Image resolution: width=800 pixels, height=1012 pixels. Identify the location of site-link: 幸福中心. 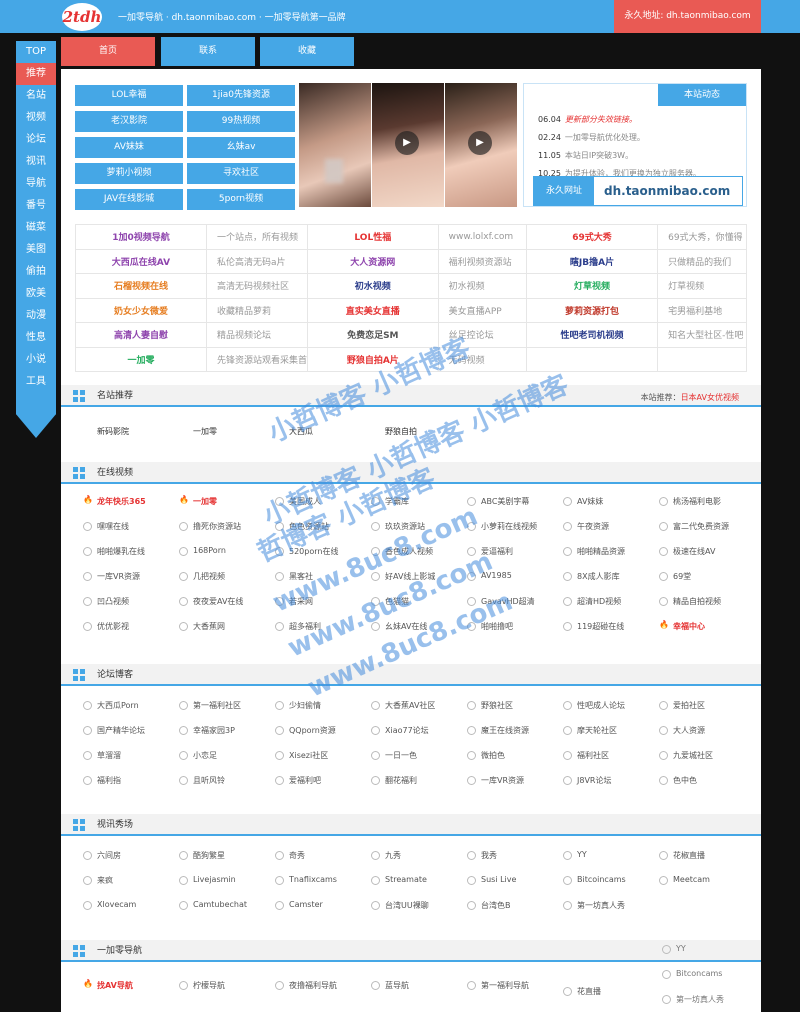
(707, 626).